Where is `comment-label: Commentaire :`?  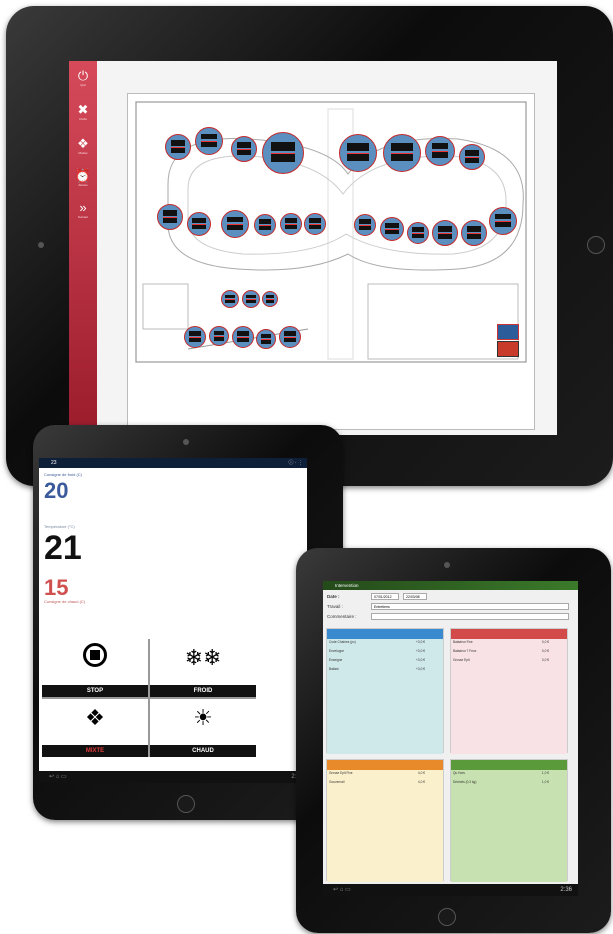
comment-label: Commentaire : is located at coordinates (342, 616).